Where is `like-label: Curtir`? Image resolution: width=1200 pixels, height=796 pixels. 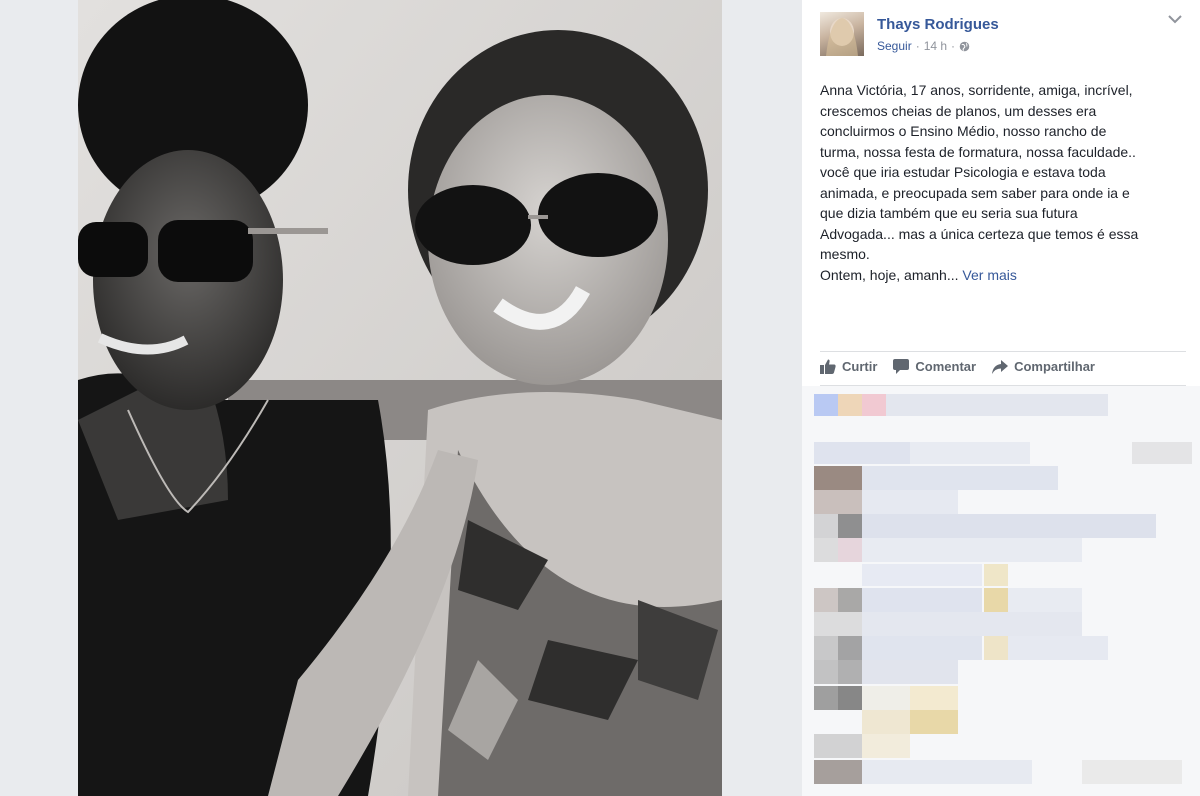 like-label: Curtir is located at coordinates (860, 366).